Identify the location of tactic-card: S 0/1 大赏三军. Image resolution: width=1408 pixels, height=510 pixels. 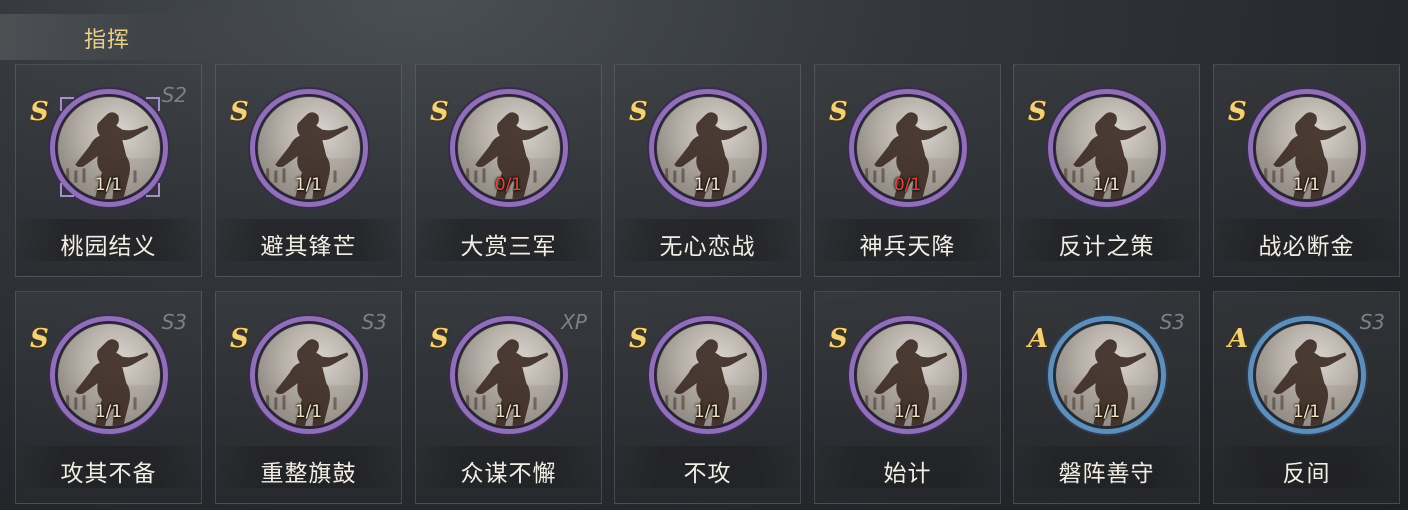
(508, 170).